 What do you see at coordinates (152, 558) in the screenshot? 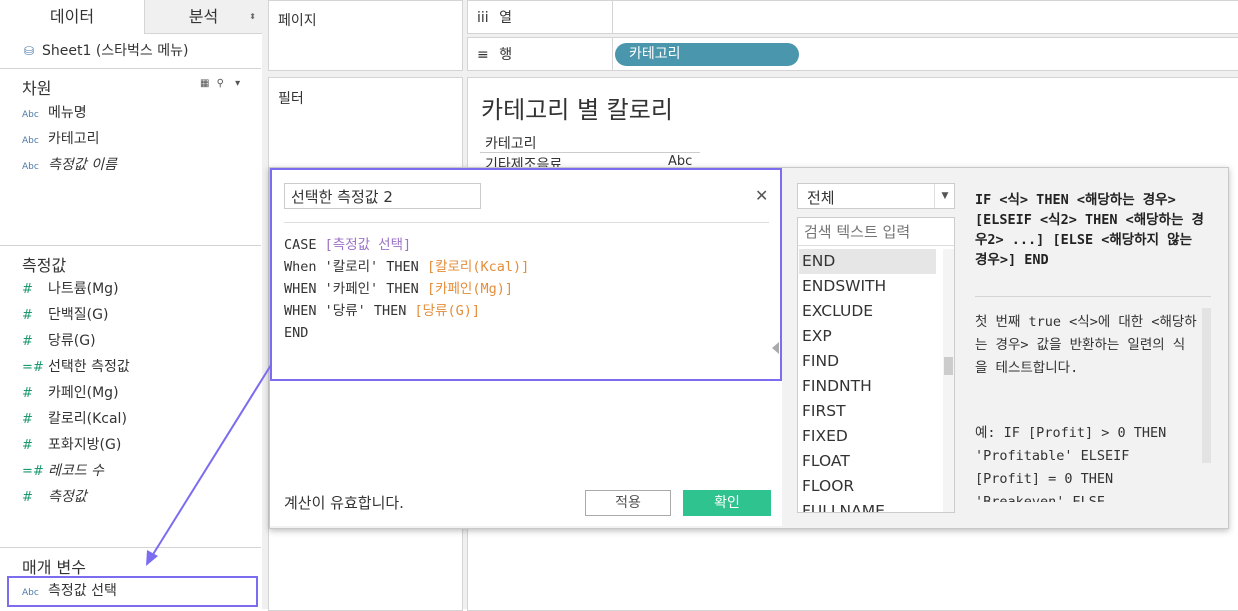
I see `arrow-head-icon` at bounding box center [152, 558].